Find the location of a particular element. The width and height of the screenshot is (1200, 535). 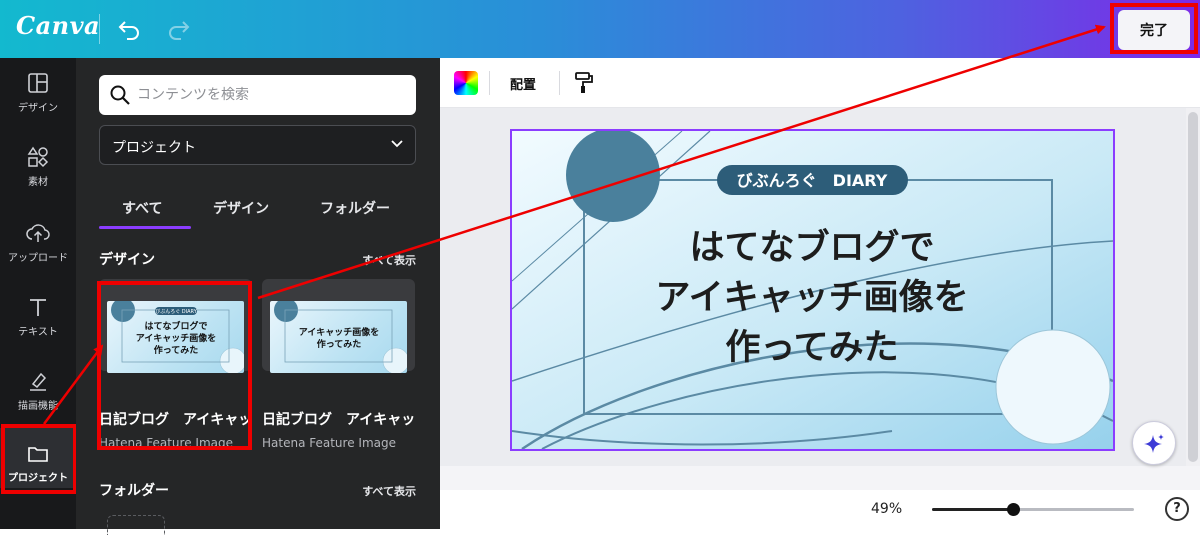

text-icon is located at coordinates (38, 307).